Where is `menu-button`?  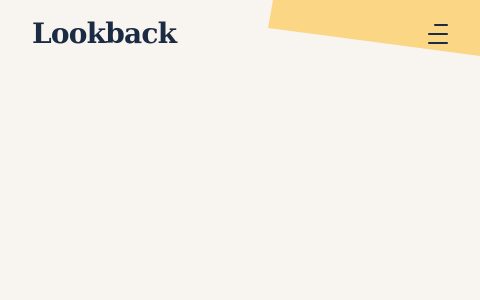
menu-button is located at coordinates (438, 34).